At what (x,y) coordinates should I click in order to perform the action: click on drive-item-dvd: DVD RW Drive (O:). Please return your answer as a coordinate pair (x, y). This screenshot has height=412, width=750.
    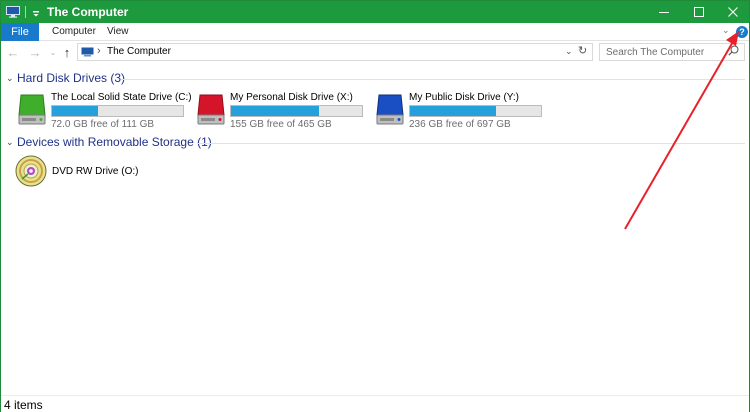
    Looking at the image, I should click on (85, 172).